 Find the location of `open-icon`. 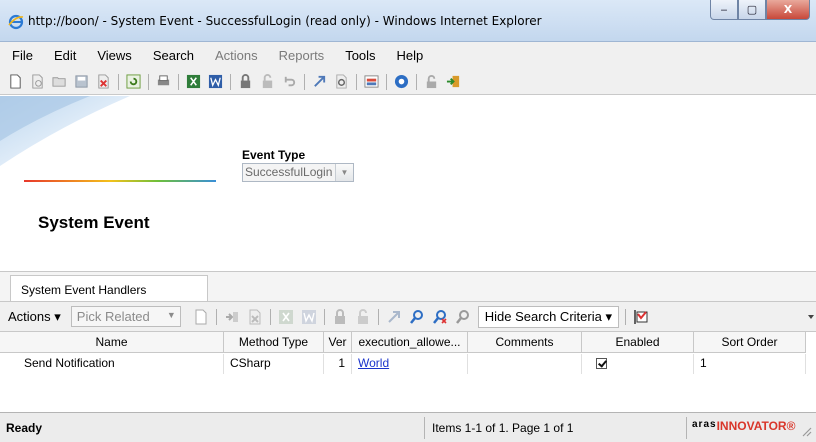

open-icon is located at coordinates (59, 82).